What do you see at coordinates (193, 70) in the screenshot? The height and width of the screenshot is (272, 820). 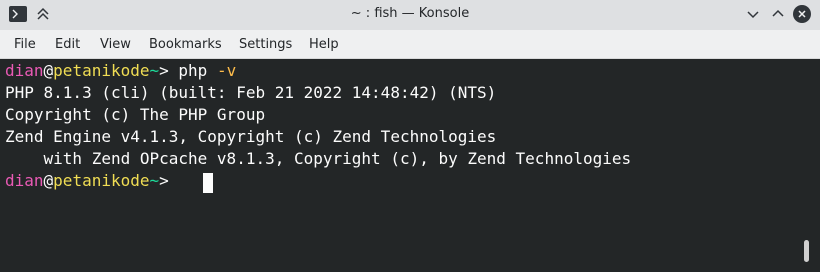 I see `command-text: php` at bounding box center [193, 70].